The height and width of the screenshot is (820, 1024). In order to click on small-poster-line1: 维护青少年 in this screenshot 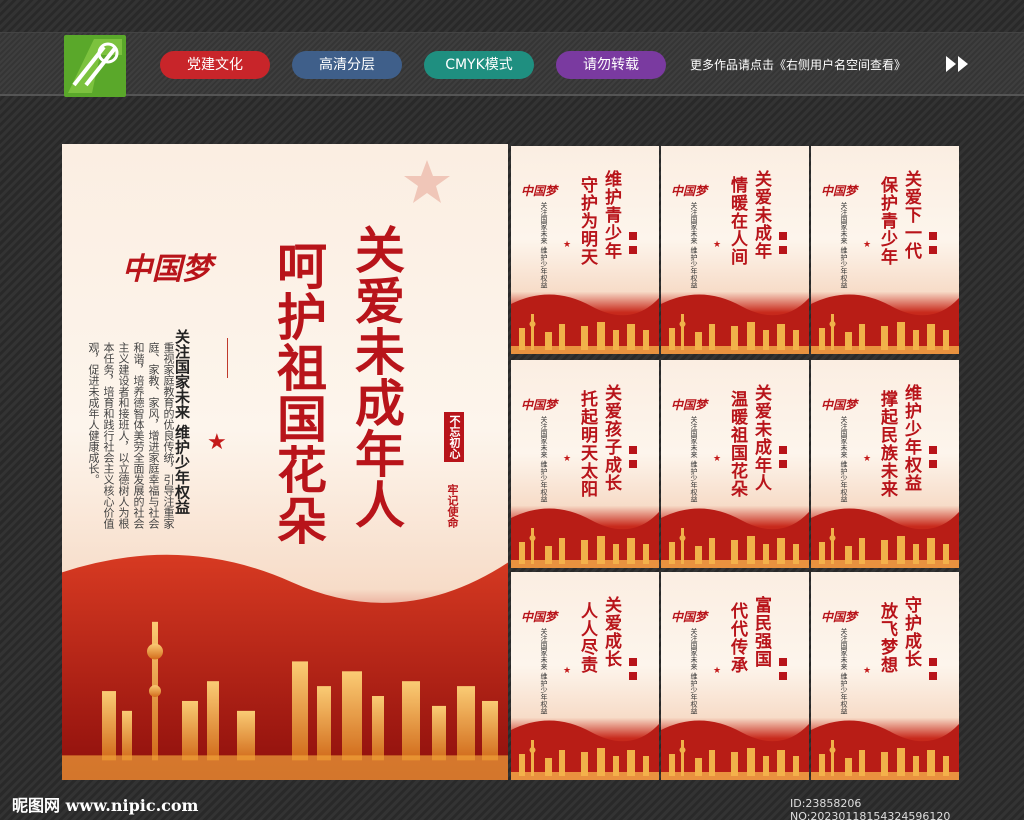, I will do `click(611, 215)`.